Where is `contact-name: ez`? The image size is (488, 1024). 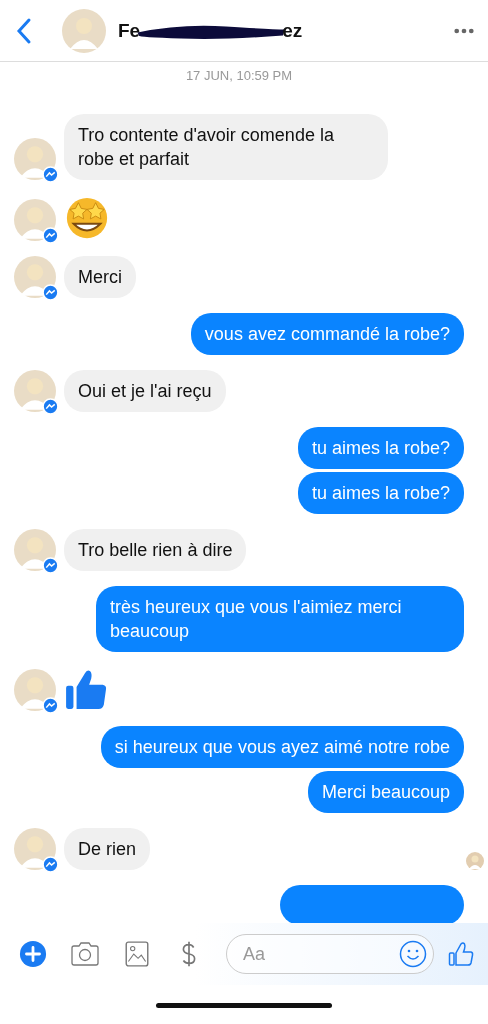
contact-name: ez is located at coordinates (292, 30).